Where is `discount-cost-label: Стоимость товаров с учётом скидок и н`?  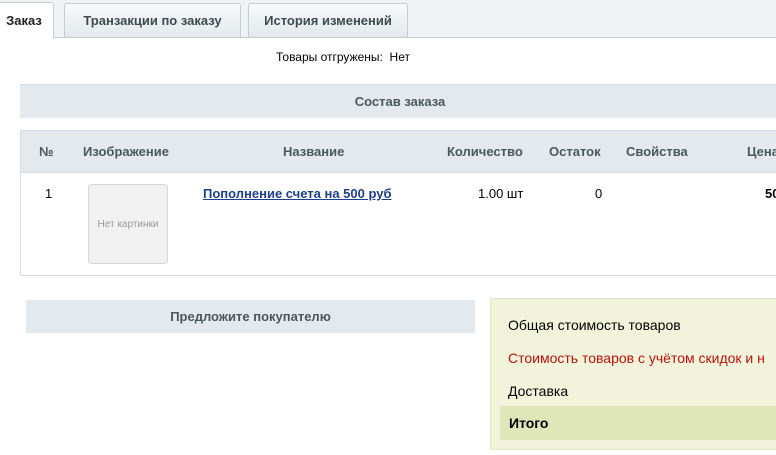
discount-cost-label: Стоимость товаров с учётом скидок и н is located at coordinates (636, 358).